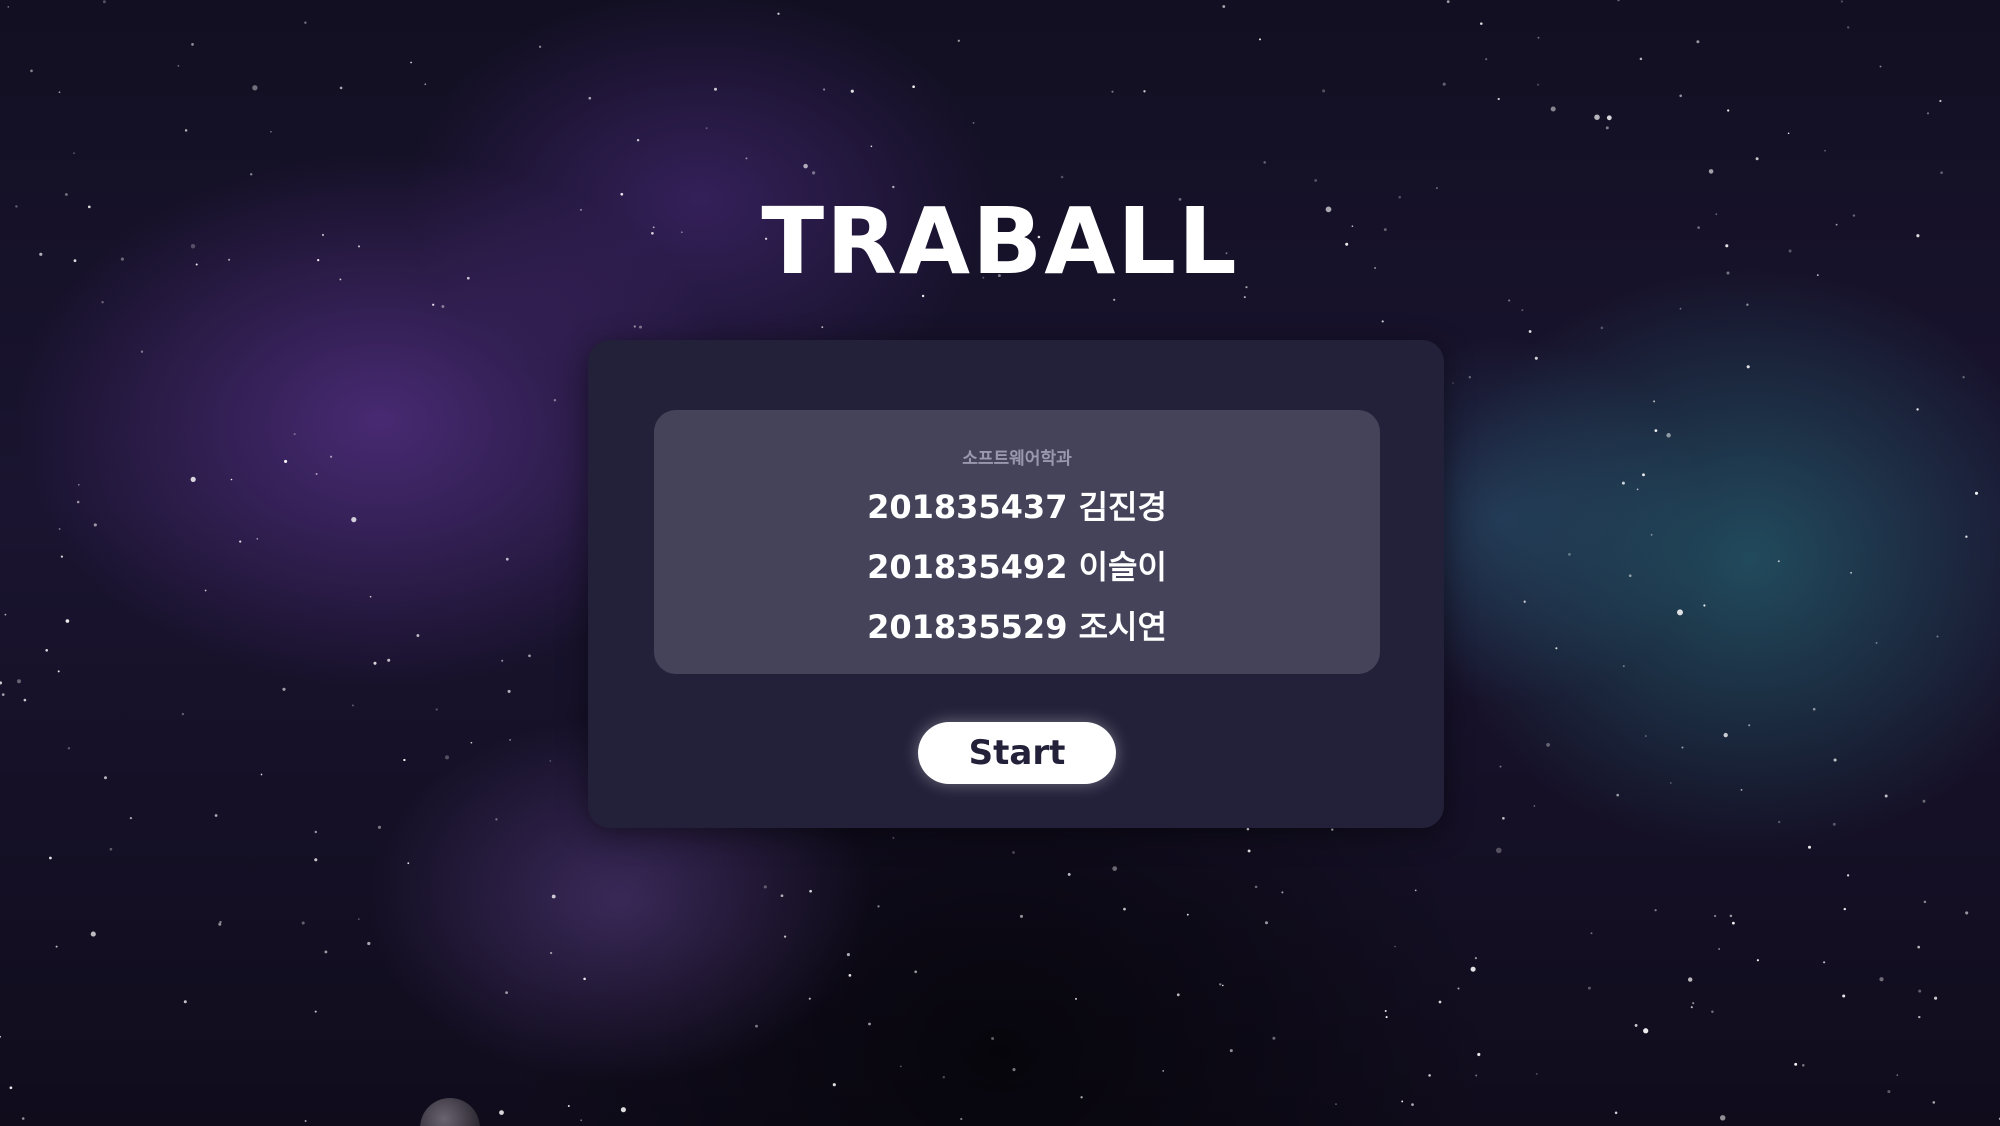 This screenshot has height=1126, width=2000. Describe the element at coordinates (1122, 567) in the screenshot. I see `member-name: 이슬이` at that location.